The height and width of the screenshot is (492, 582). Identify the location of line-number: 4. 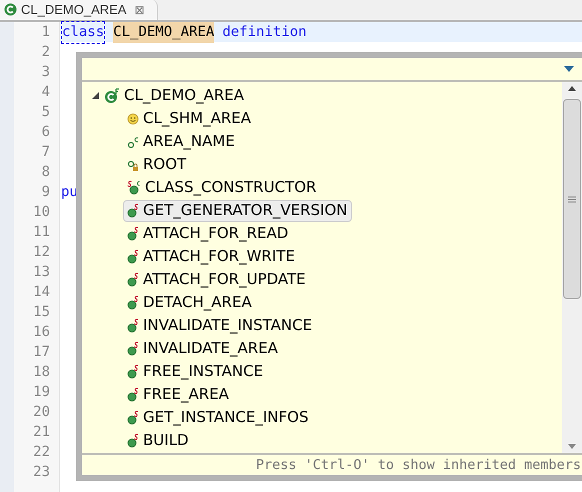
(46, 92).